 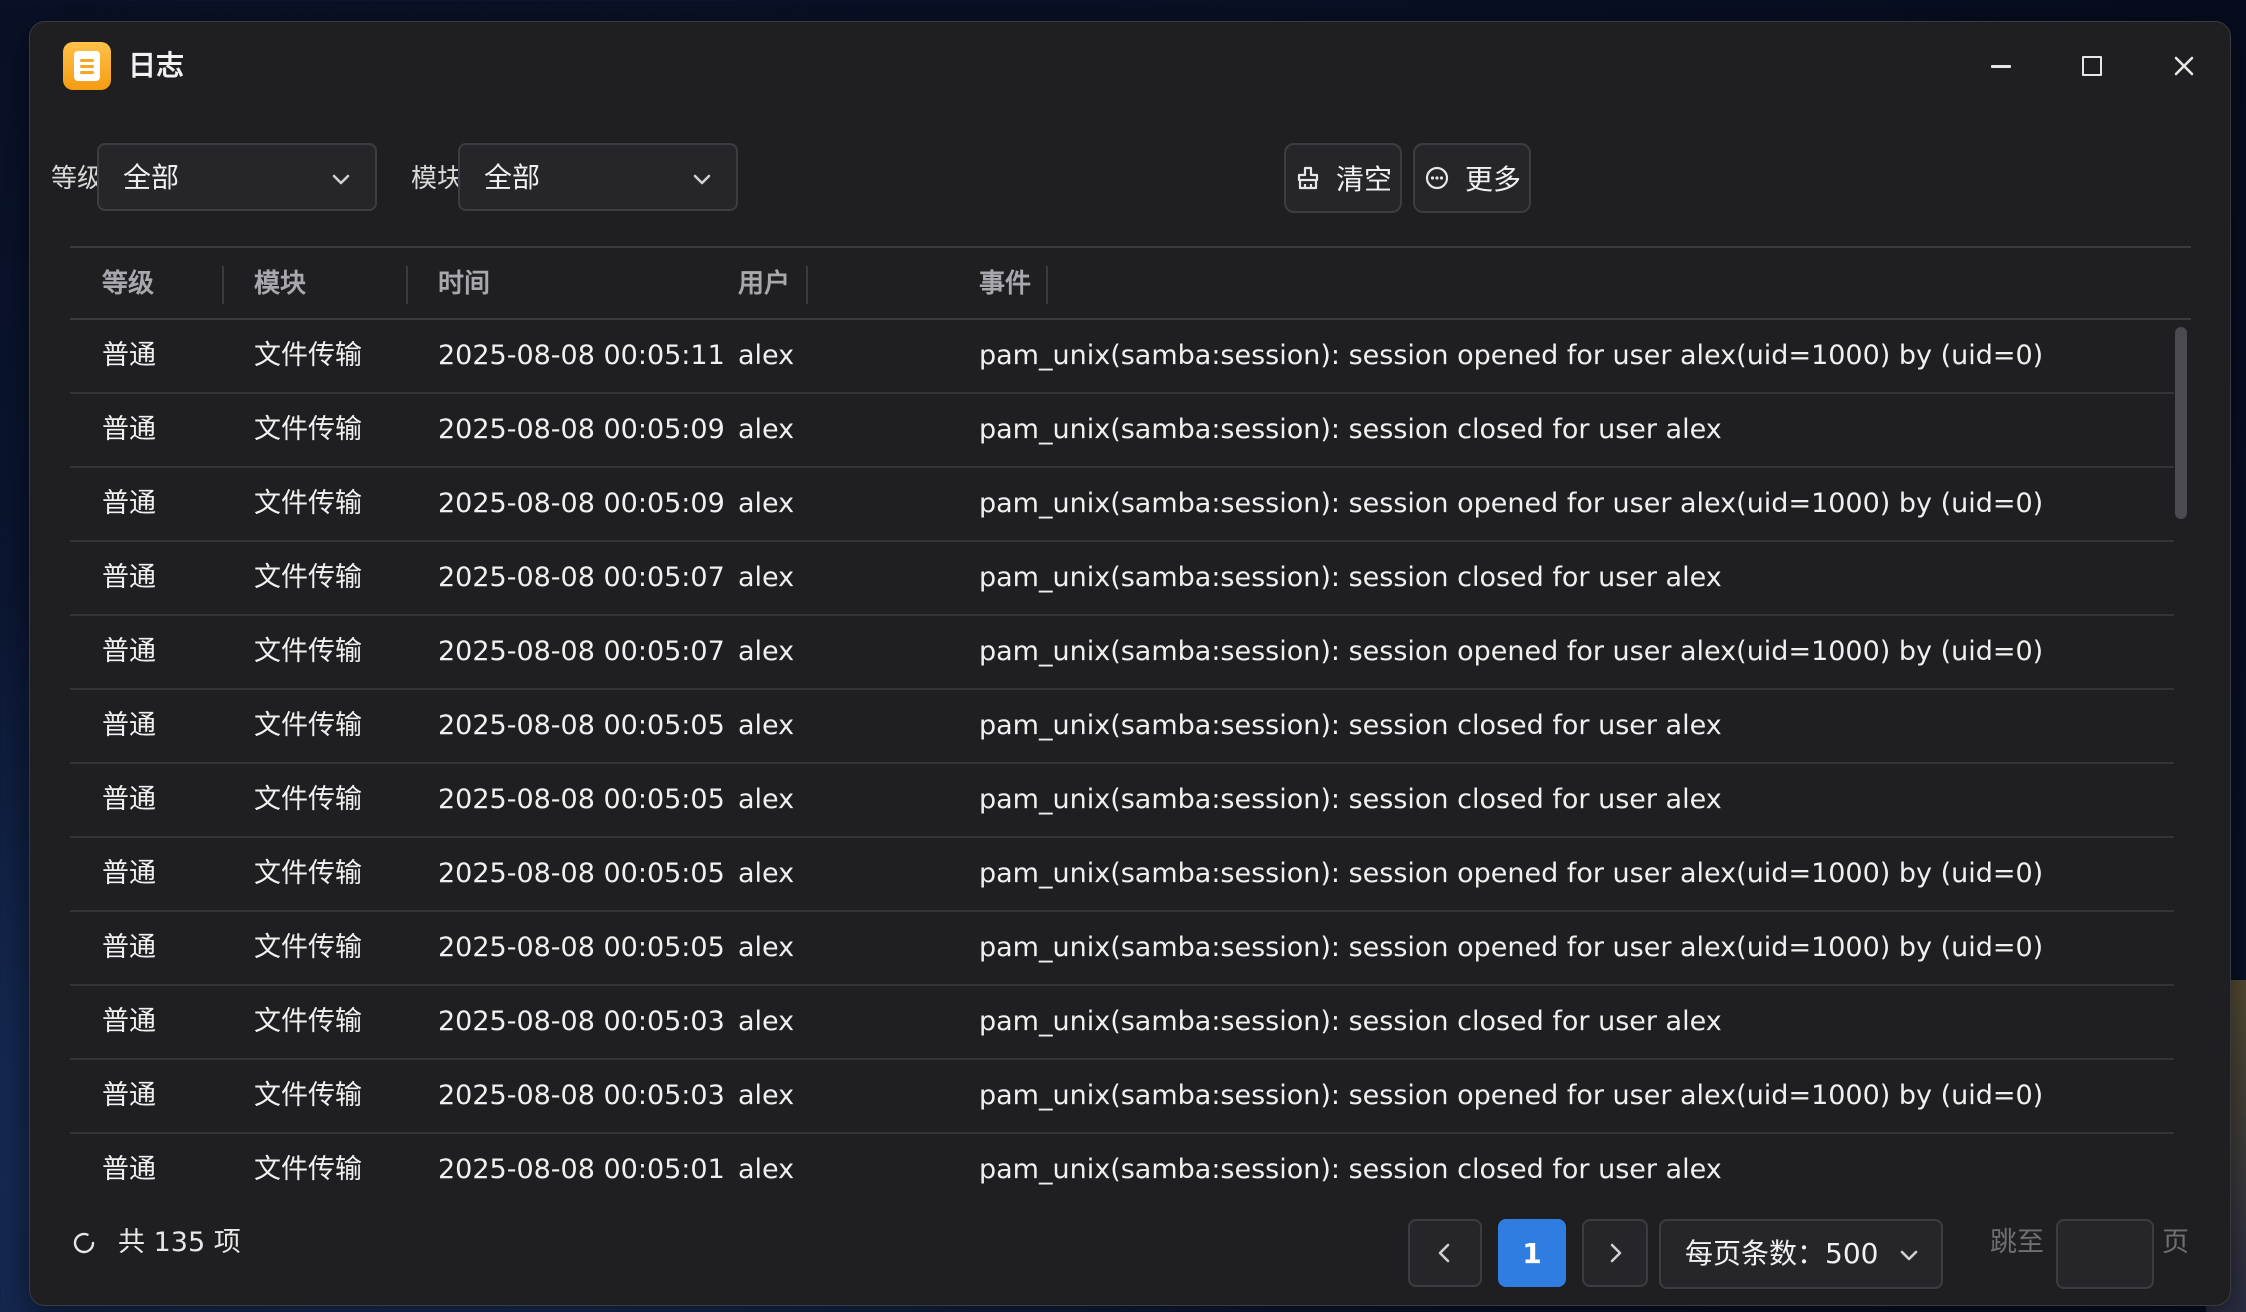 What do you see at coordinates (237, 177) in the screenshot?
I see `level-filter-select: 全部` at bounding box center [237, 177].